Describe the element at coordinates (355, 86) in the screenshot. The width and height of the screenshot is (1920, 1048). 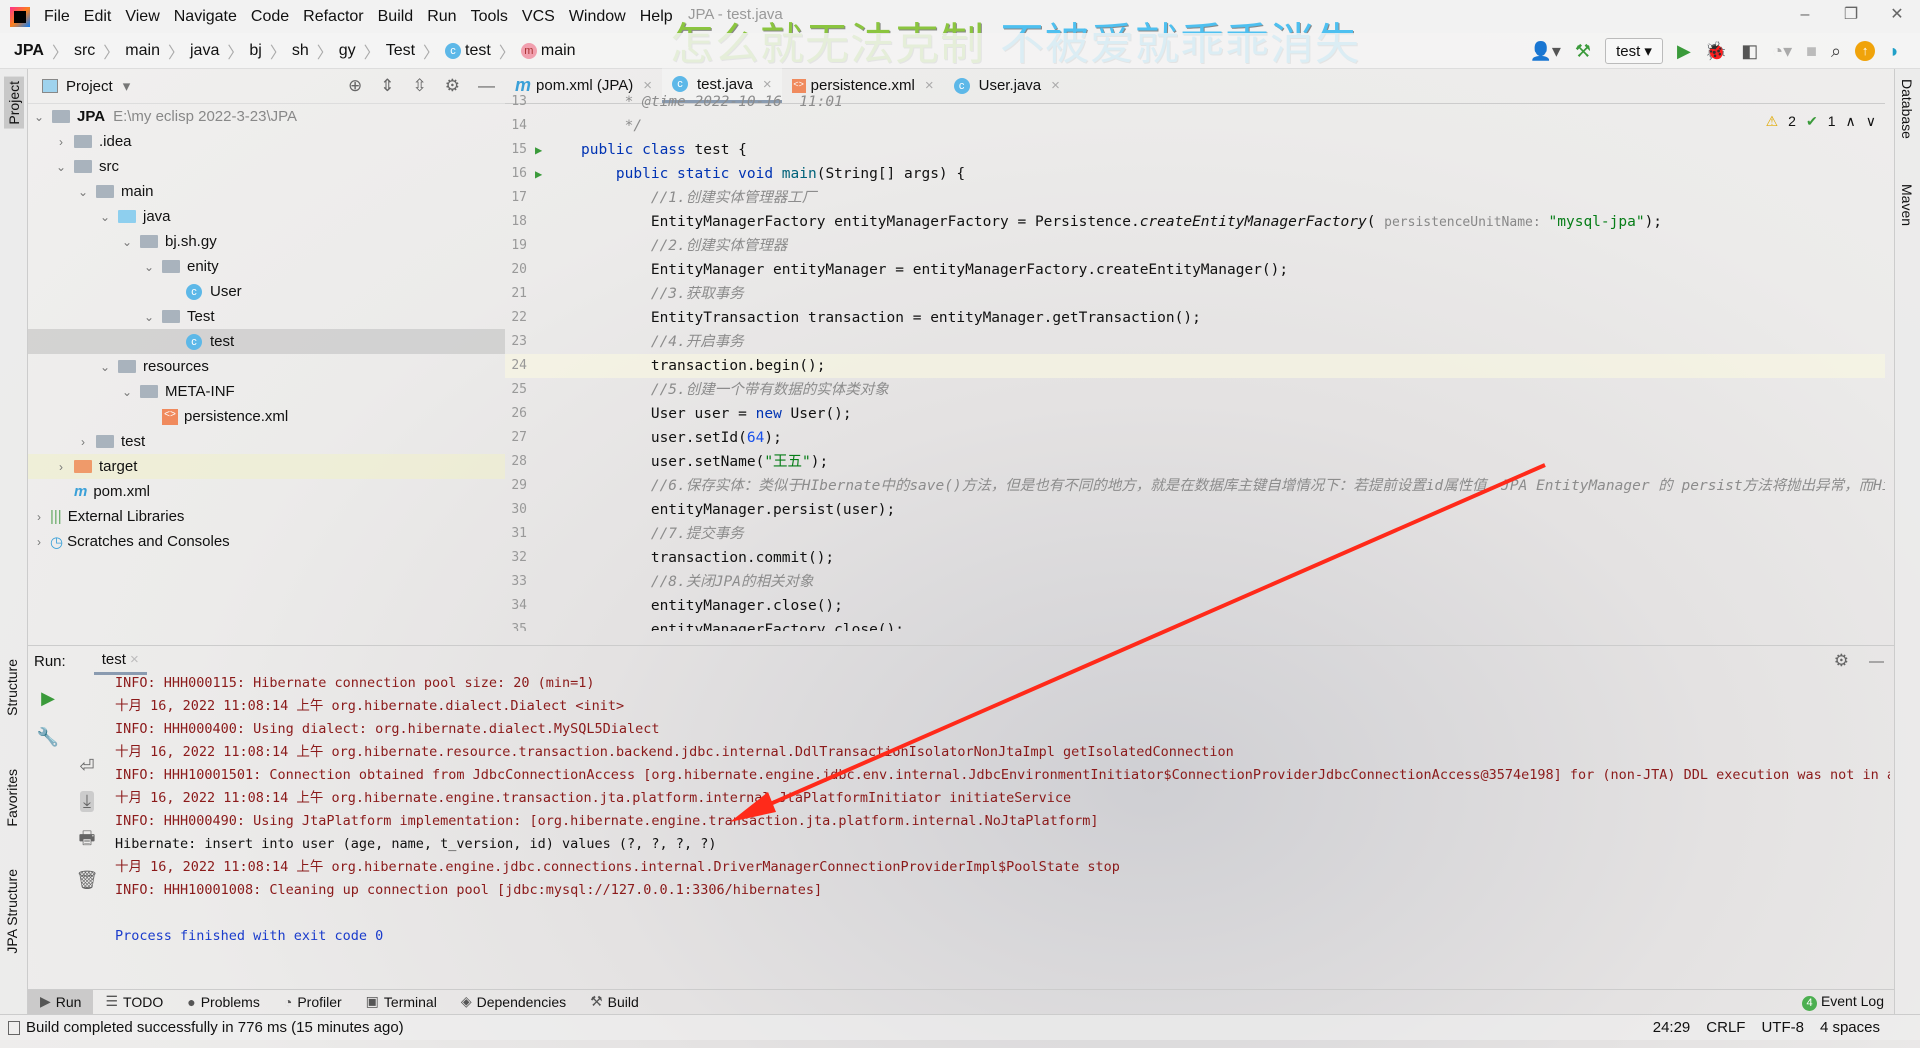
I see `locate-icon: ⊕` at that location.